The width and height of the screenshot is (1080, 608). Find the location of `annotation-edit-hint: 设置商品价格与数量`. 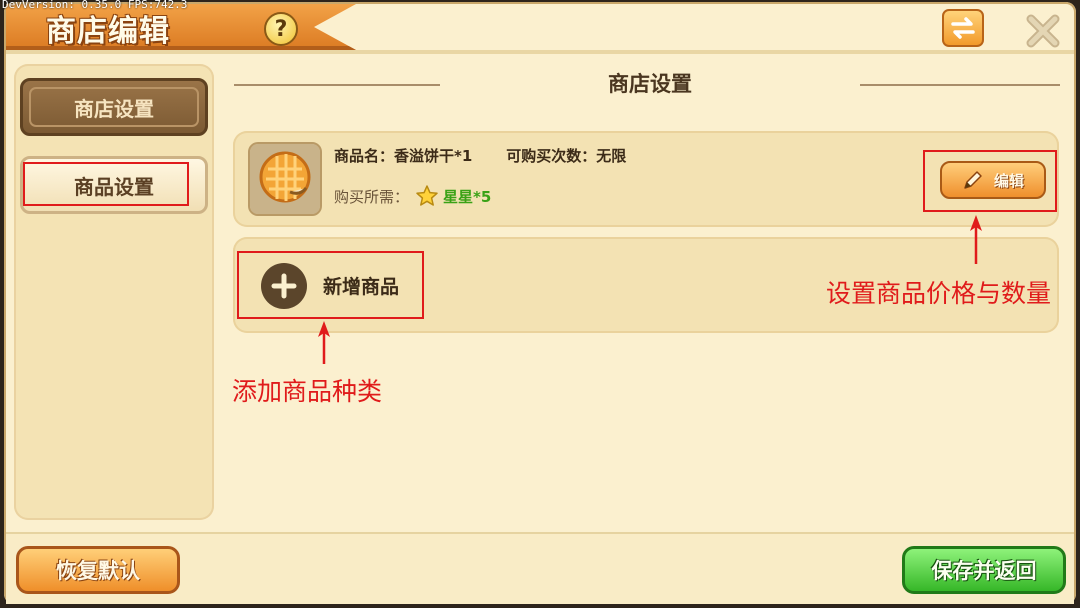

annotation-edit-hint: 设置商品价格与数量 is located at coordinates (939, 293).